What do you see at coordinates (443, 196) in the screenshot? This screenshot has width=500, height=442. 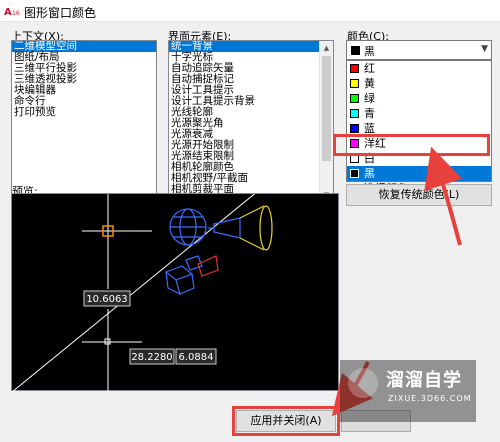 I see `arrow-to-white-option` at bounding box center [443, 196].